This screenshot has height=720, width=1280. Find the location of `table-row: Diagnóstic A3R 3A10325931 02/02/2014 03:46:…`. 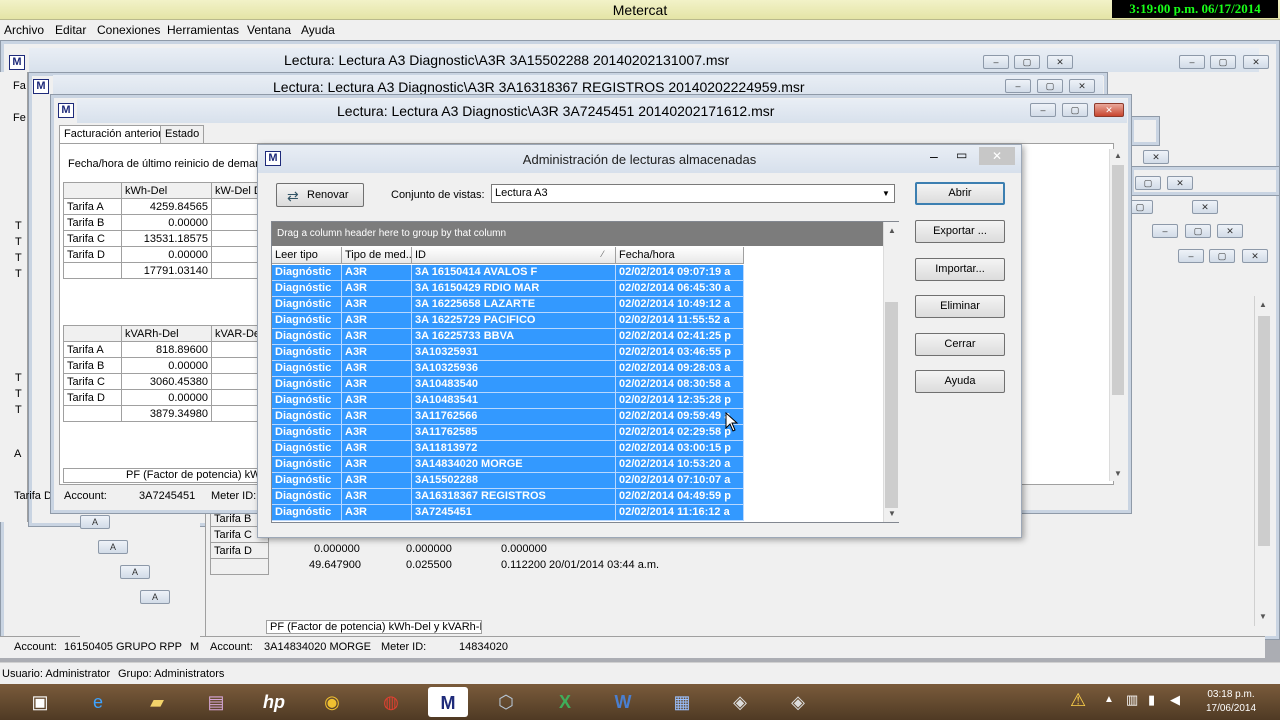

table-row: Diagnóstic A3R 3A10325931 02/02/2014 03:46:… is located at coordinates (508, 353).